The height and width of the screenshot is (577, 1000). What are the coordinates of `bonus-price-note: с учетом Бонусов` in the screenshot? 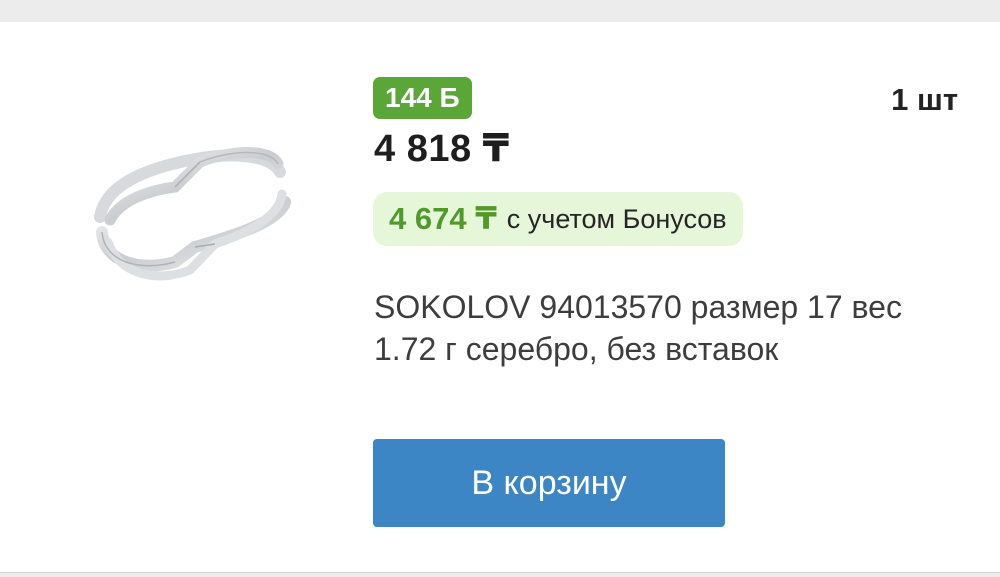 It's located at (616, 218).